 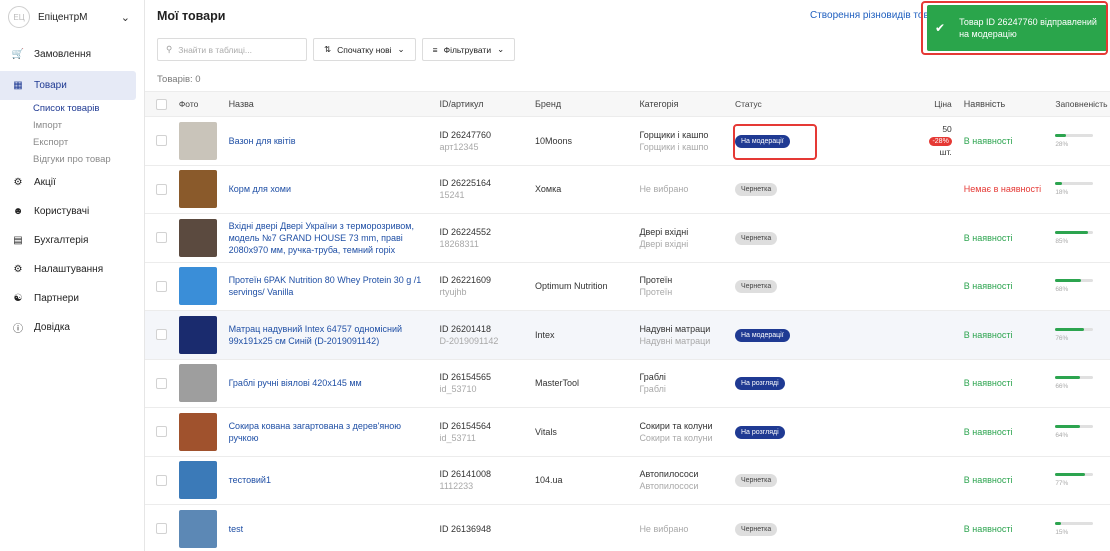 What do you see at coordinates (556, 383) in the screenshot?
I see `product-brand: MasterTool` at bounding box center [556, 383].